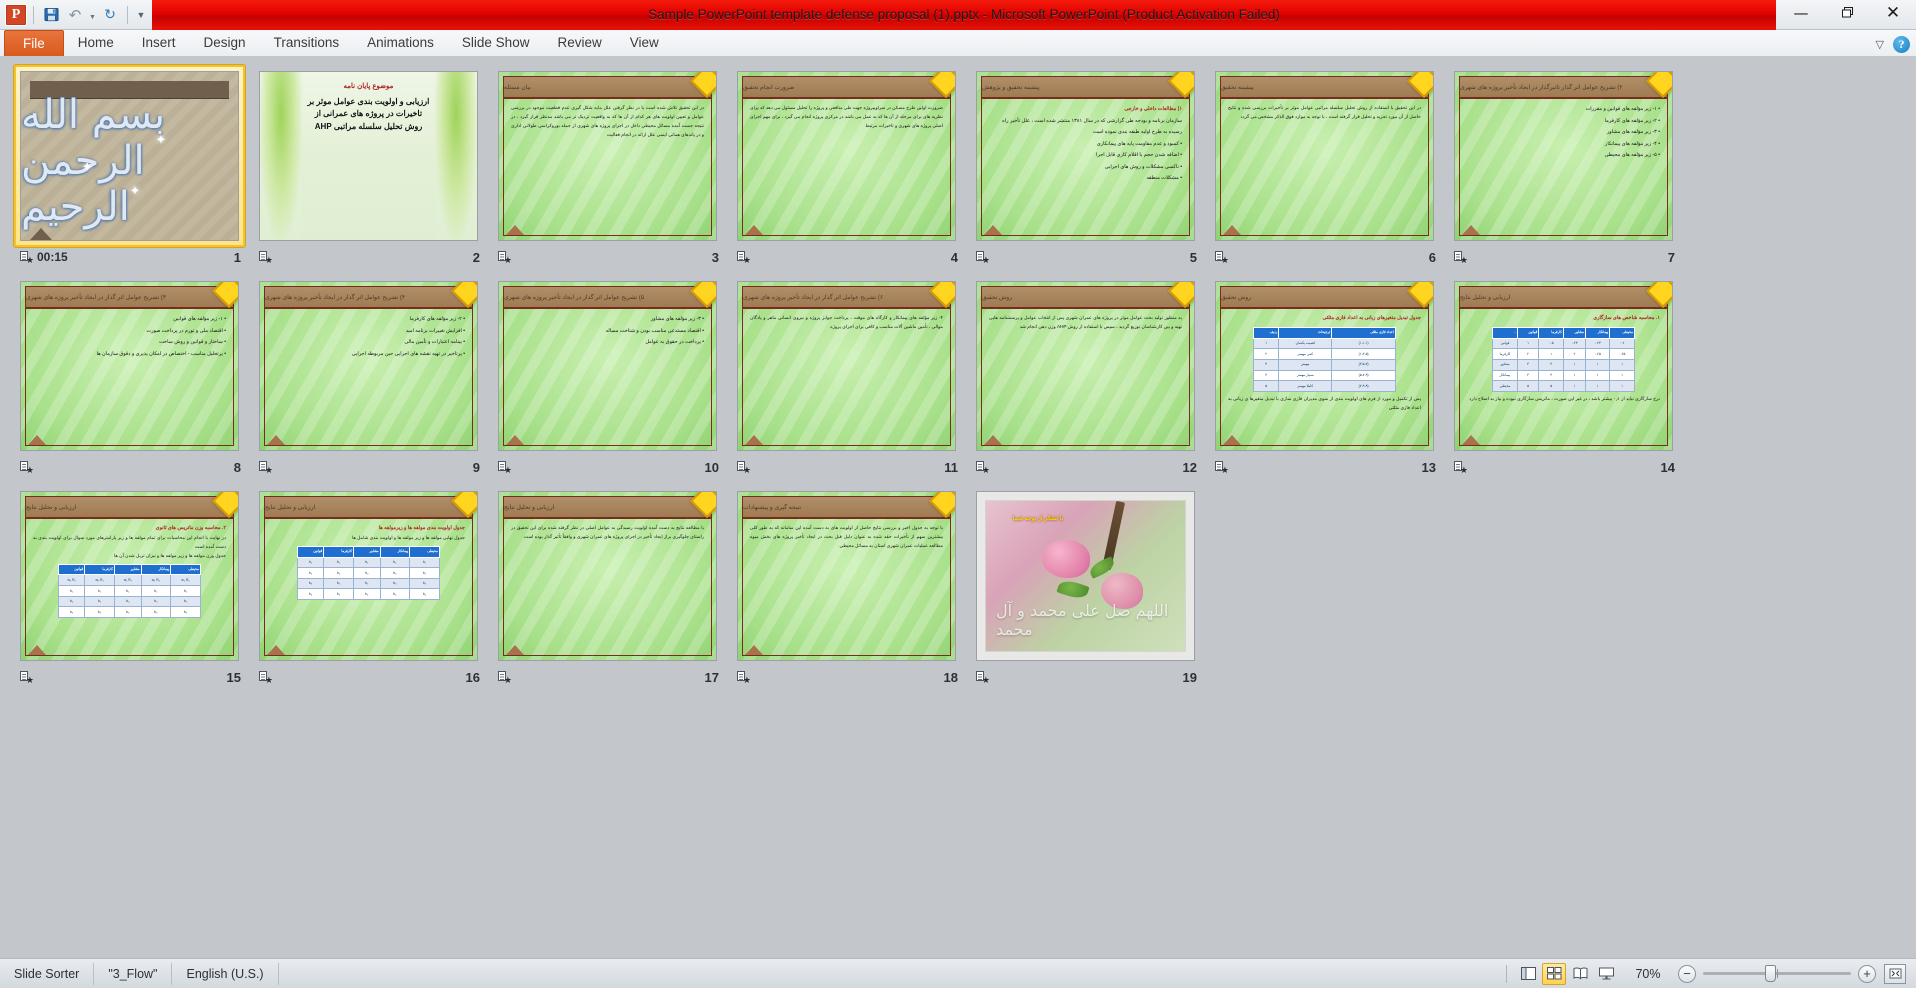 Image resolution: width=1916 pixels, height=988 pixels. I want to click on slide-preview: بسم الله الرحمن الرحیم ✦ ✦ ✦, so click(129, 156).